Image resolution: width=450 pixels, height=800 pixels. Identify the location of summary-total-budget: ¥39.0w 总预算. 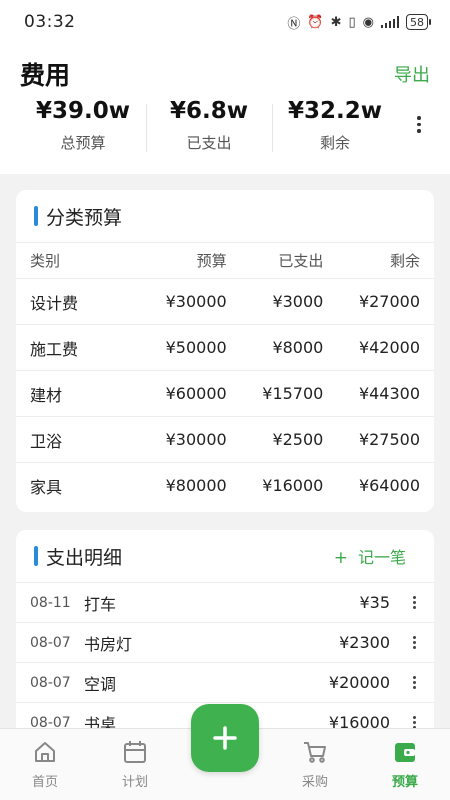
(83, 125).